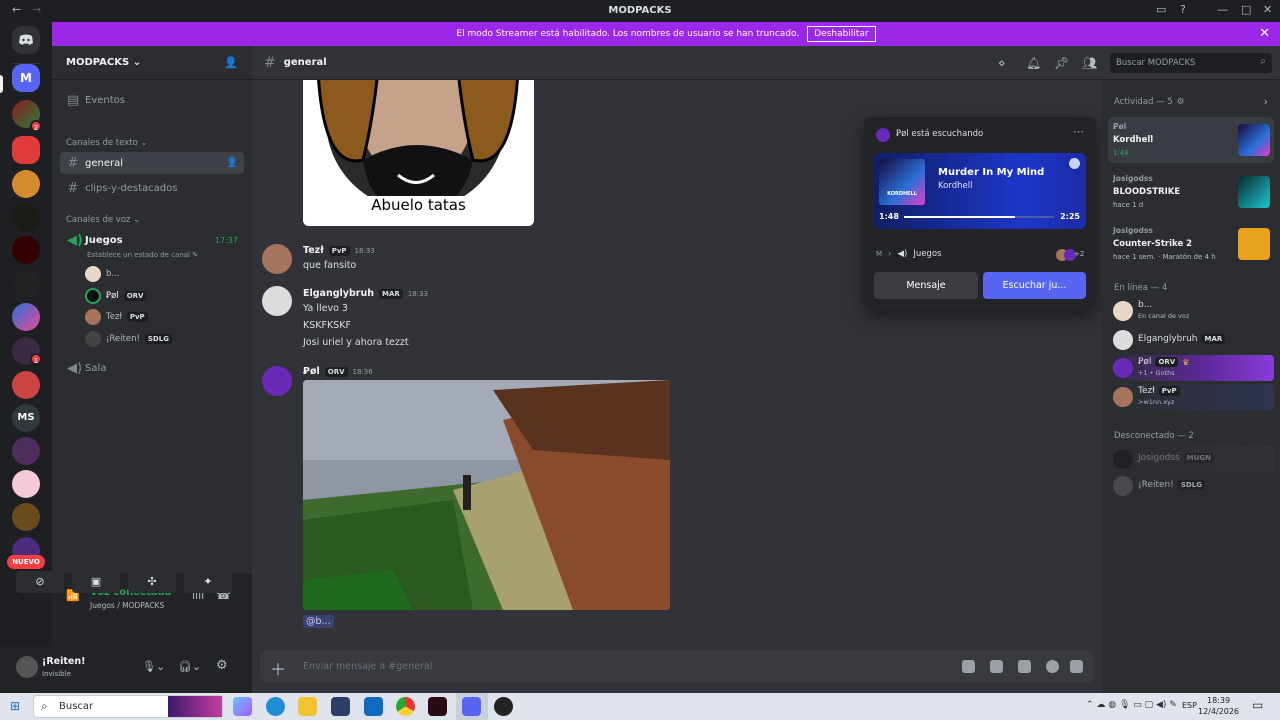  I want to click on events-item: ▤ Eventos, so click(152, 100).